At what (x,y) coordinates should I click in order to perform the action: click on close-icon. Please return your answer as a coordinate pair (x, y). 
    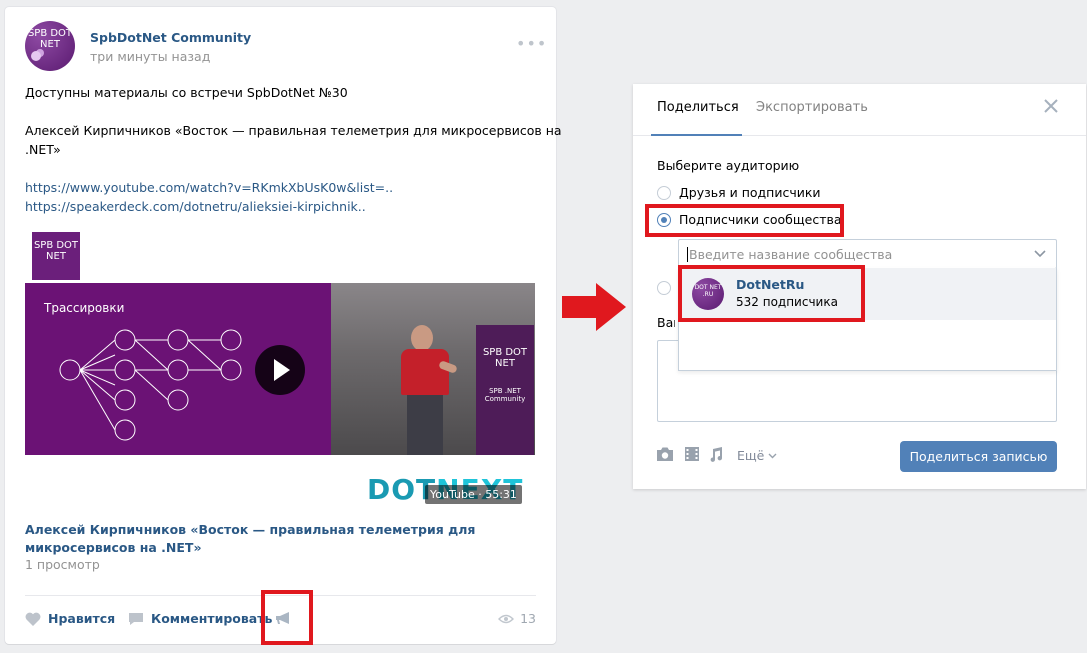
    Looking at the image, I should click on (1051, 106).